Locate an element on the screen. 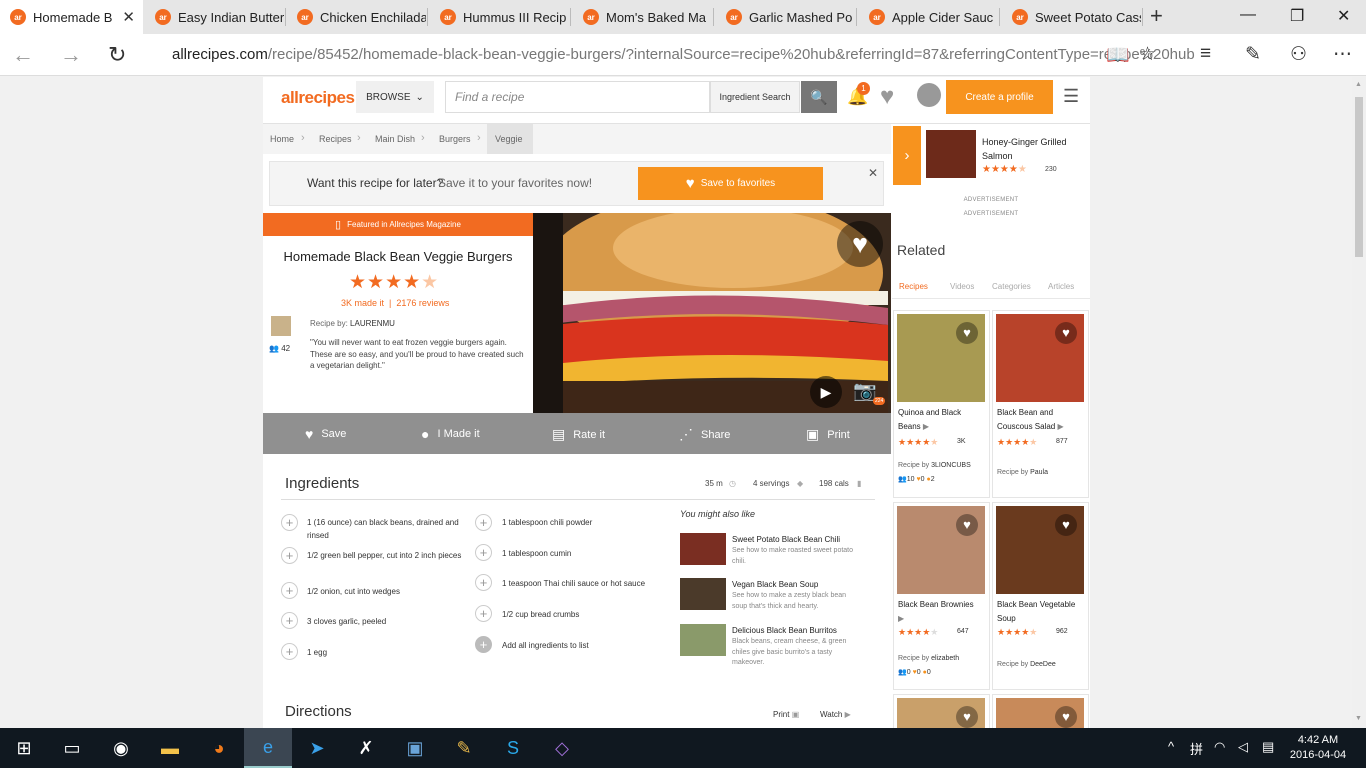  back-arrow-icon: ← is located at coordinates (23, 55).